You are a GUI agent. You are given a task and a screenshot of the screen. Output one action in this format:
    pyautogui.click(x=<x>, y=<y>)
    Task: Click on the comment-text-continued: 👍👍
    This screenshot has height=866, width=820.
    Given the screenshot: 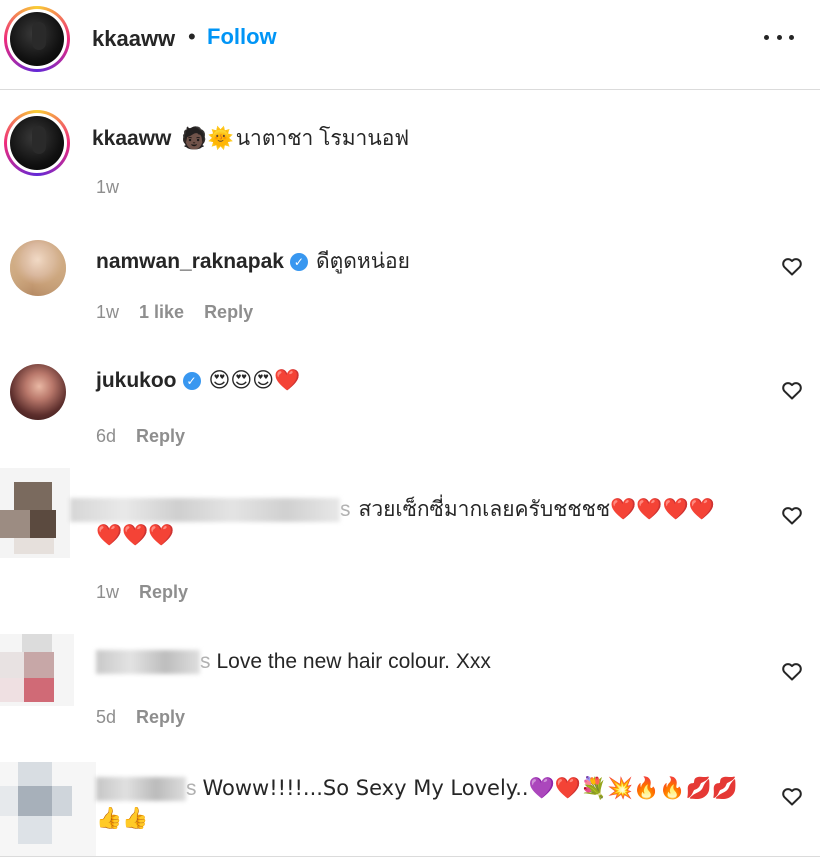 What is the action you would take?
    pyautogui.click(x=122, y=818)
    